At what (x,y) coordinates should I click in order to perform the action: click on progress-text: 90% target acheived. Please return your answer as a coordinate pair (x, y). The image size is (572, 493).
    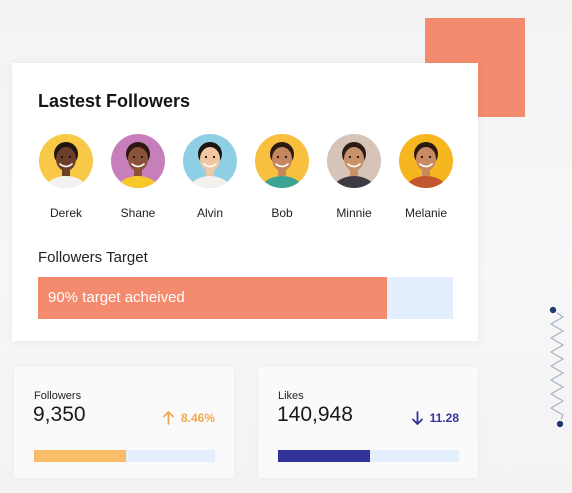
    Looking at the image, I should click on (116, 297).